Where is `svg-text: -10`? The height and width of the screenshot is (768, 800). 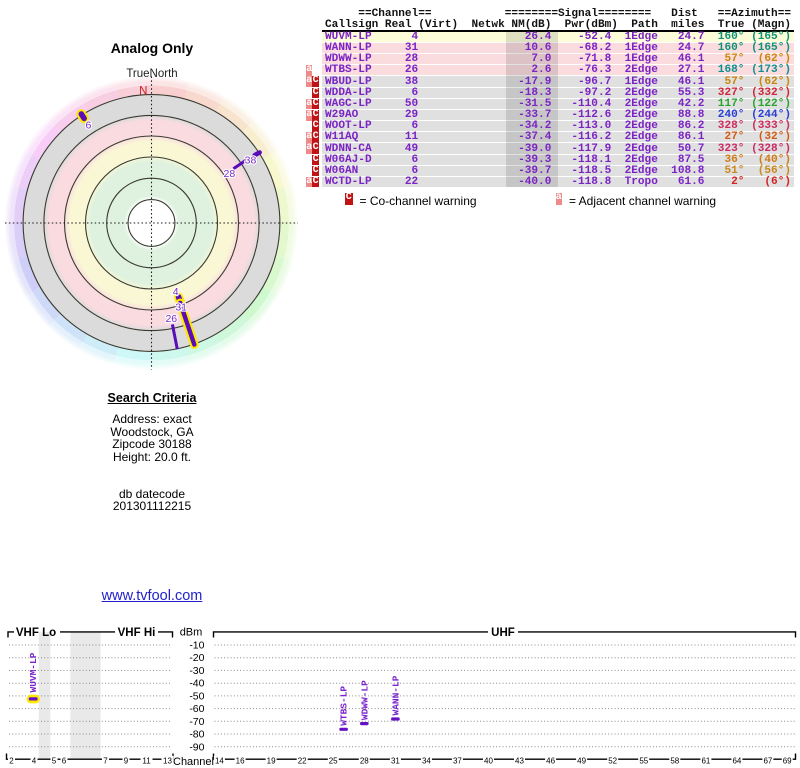 svg-text: -10 is located at coordinates (196, 646).